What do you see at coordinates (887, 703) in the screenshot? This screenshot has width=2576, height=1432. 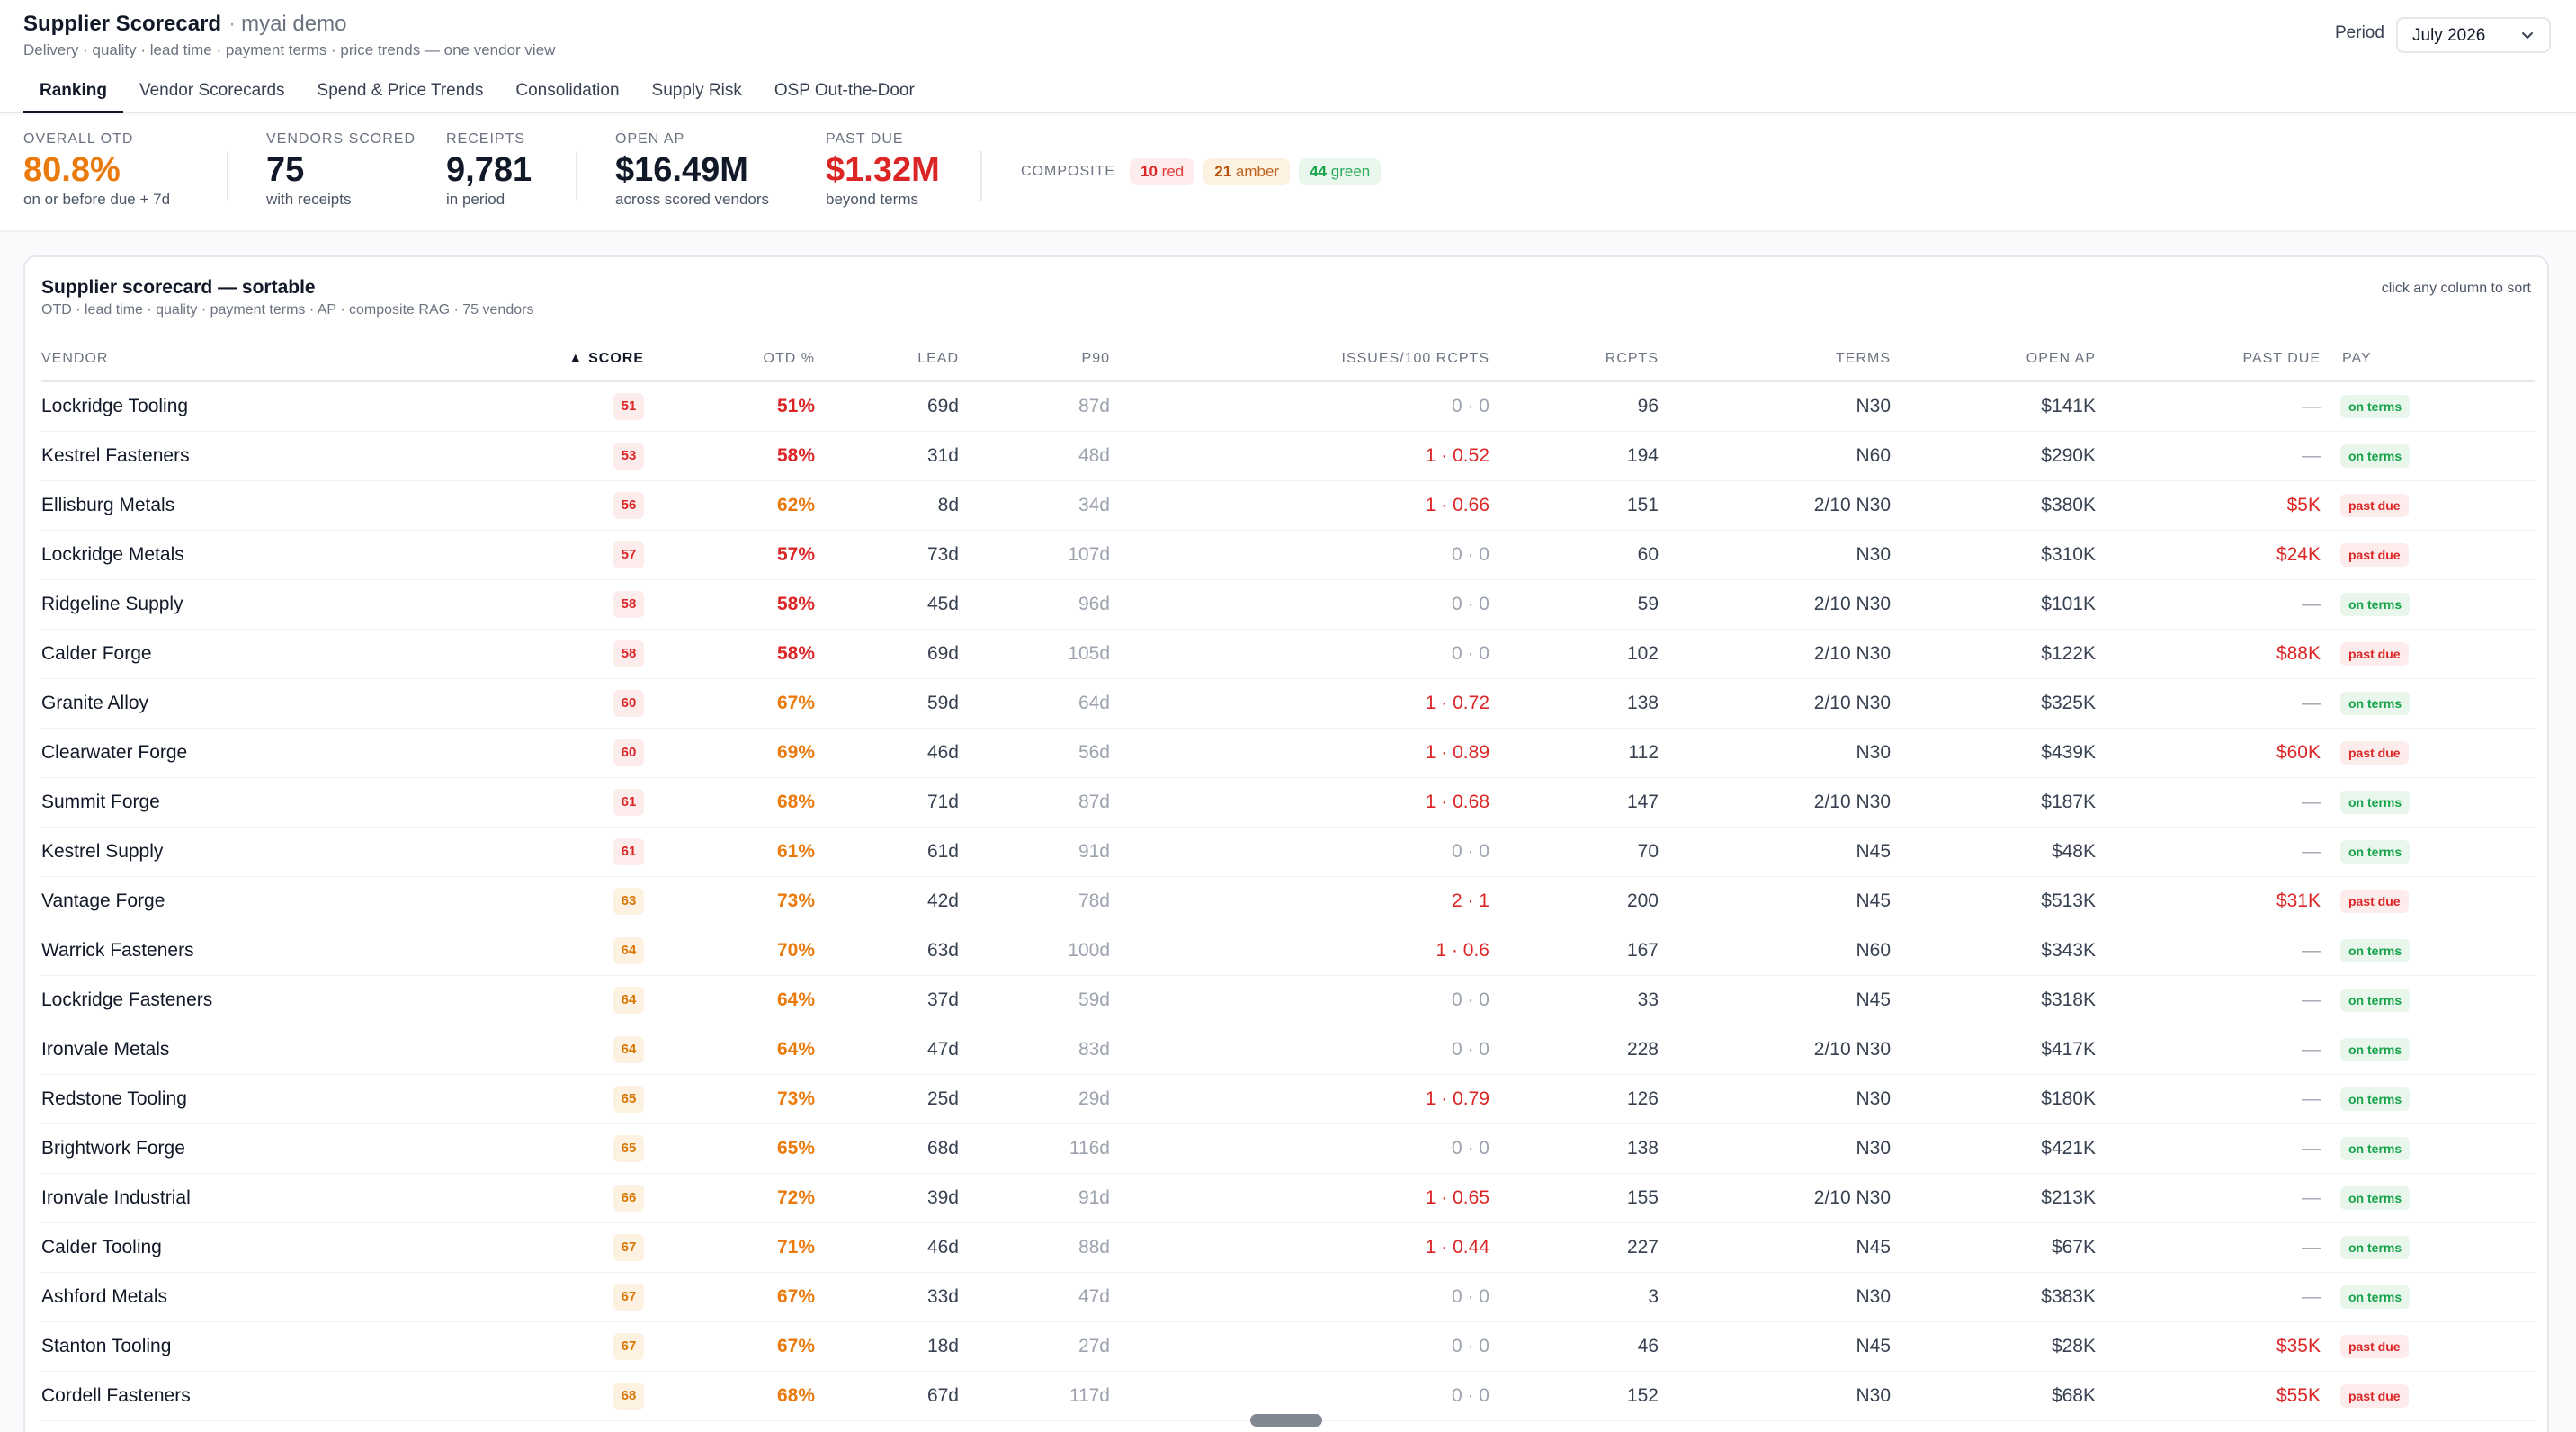 I see `lead-time: 59d` at bounding box center [887, 703].